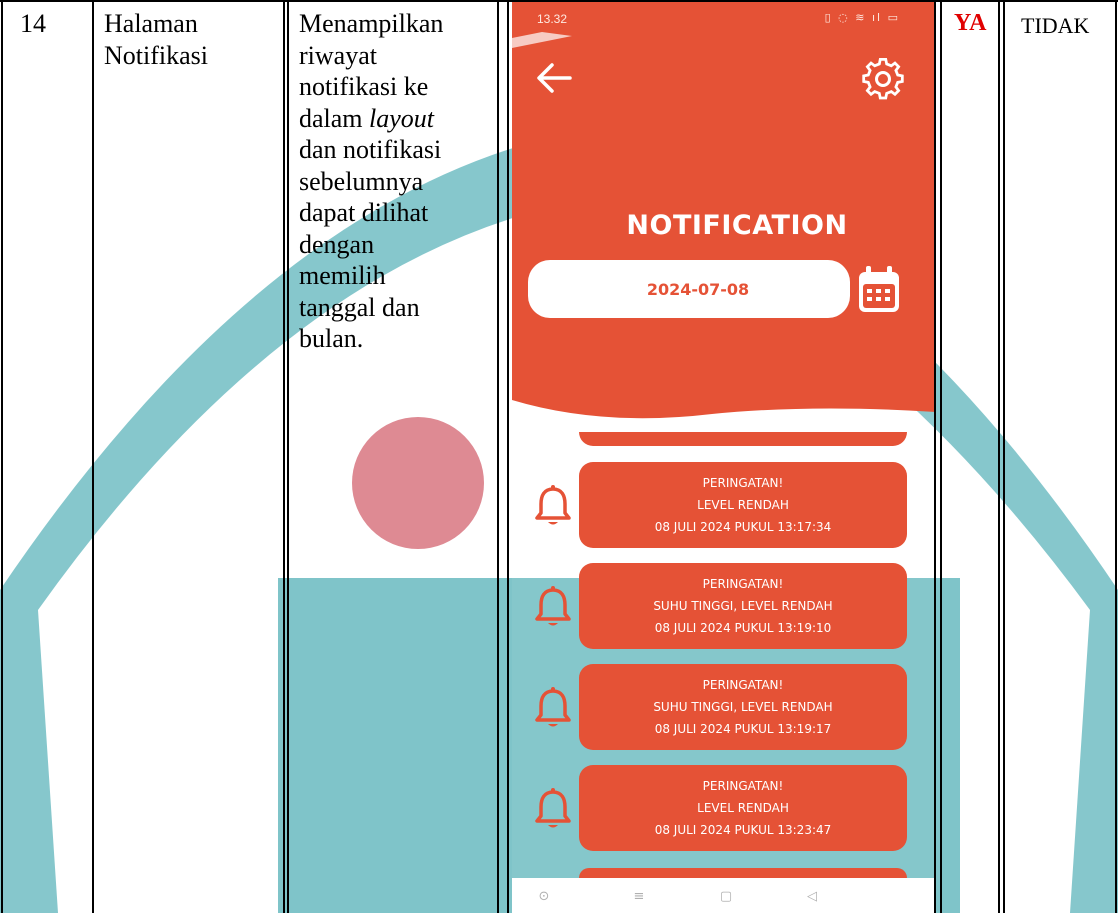 The image size is (1118, 913). What do you see at coordinates (544, 896) in the screenshot?
I see `nav-home-button: ⊙` at bounding box center [544, 896].